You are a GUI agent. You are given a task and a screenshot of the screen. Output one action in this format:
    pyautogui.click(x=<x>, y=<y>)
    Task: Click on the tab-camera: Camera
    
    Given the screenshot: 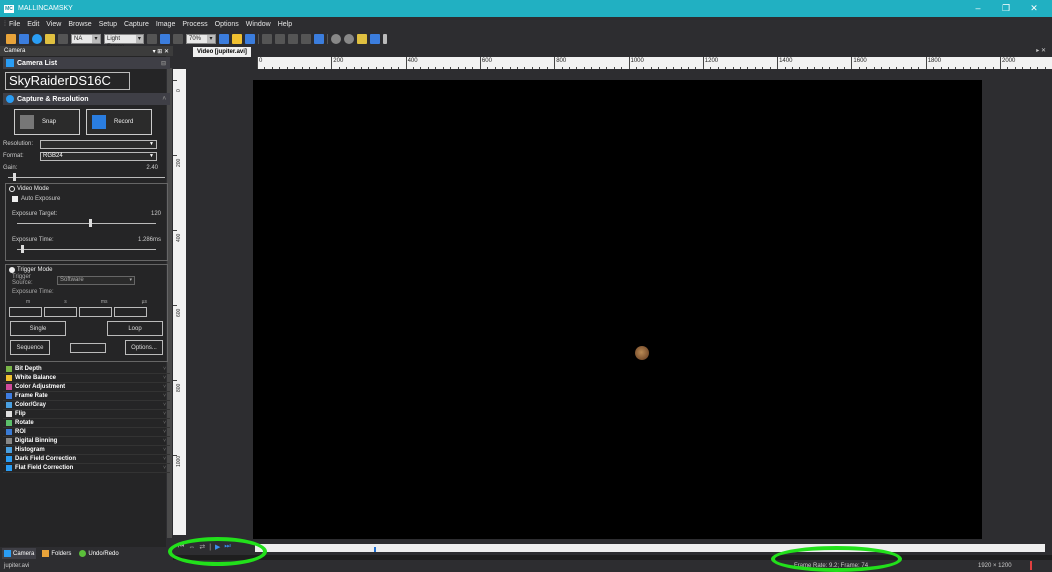 What is the action you would take?
    pyautogui.click(x=19, y=553)
    